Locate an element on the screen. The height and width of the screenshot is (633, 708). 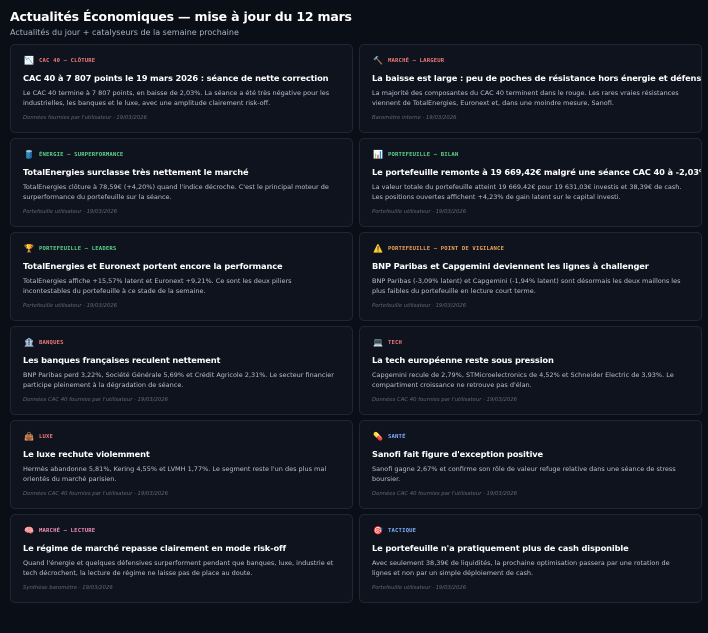
card-tag-label: MARCHÉ — LECTURE is located at coordinates (67, 530).